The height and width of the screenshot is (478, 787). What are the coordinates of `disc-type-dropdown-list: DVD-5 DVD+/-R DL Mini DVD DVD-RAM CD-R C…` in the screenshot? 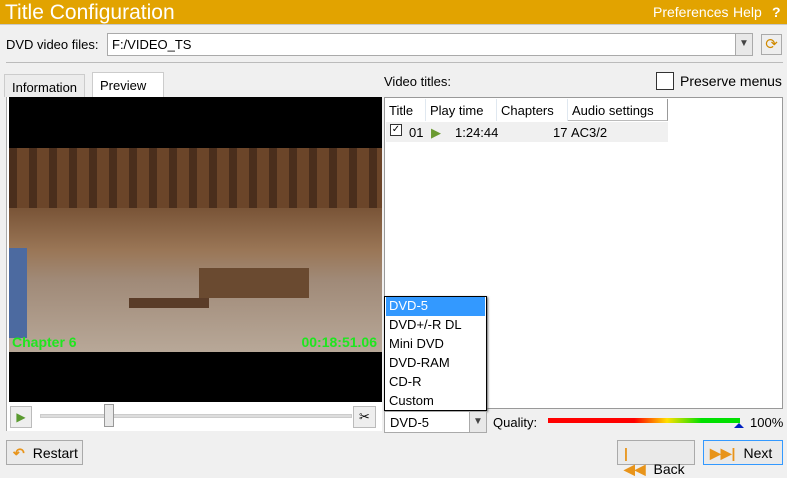 It's located at (435, 353).